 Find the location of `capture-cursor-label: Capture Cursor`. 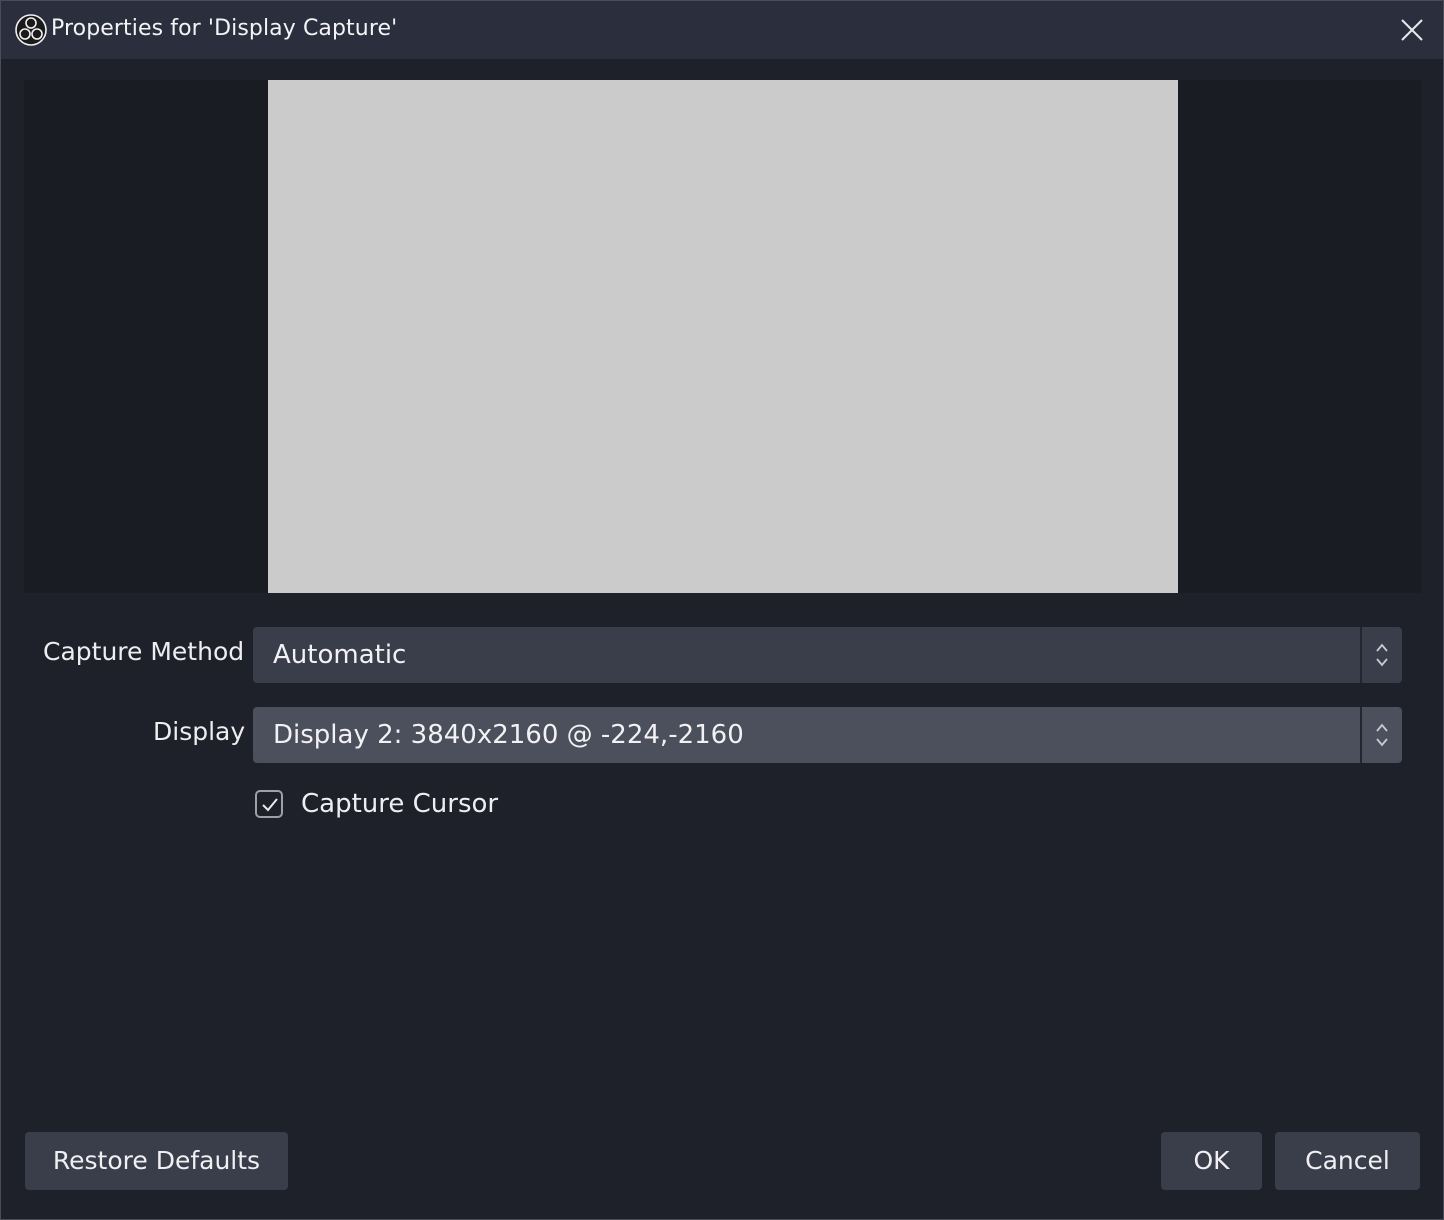

capture-cursor-label: Capture Cursor is located at coordinates (399, 804).